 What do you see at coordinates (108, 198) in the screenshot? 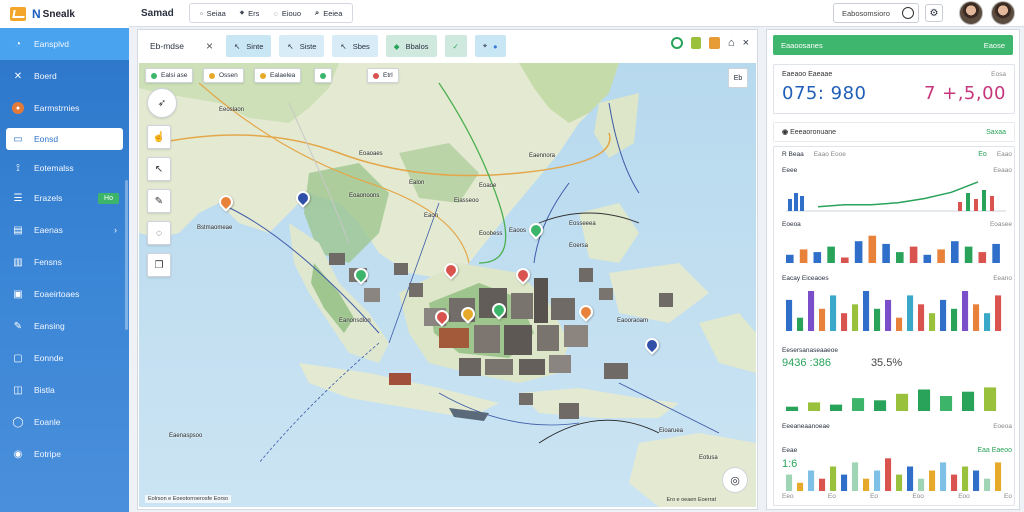
I see `status-badge: Ho` at bounding box center [108, 198].